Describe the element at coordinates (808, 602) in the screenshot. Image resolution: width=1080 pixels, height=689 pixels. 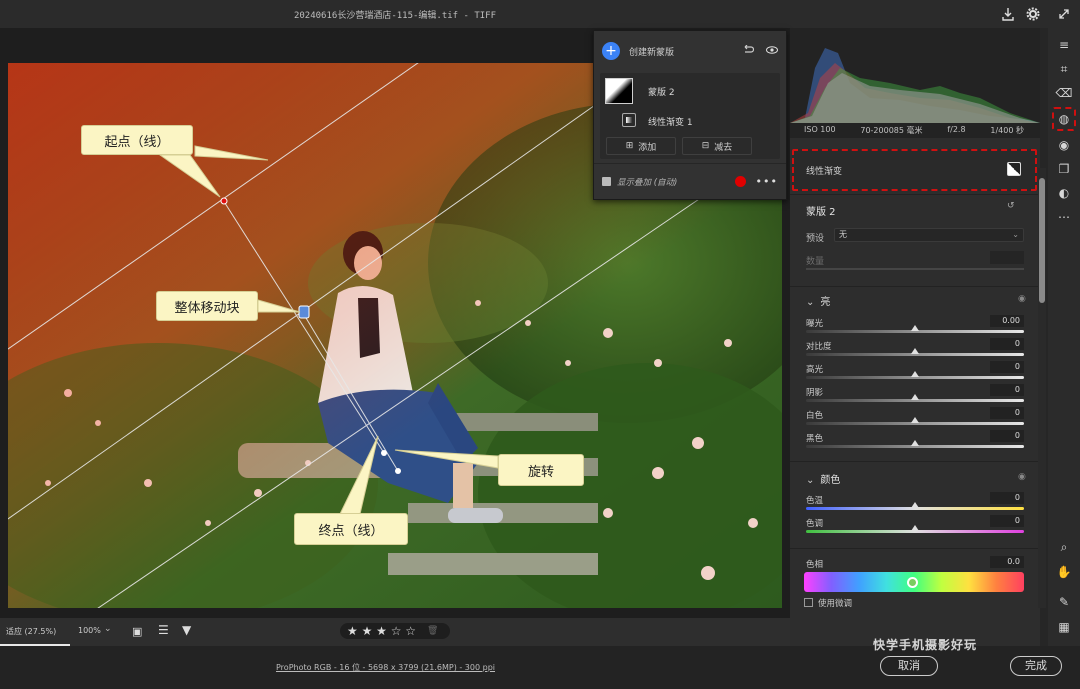
I see `fine-adjust-checkbox` at that location.